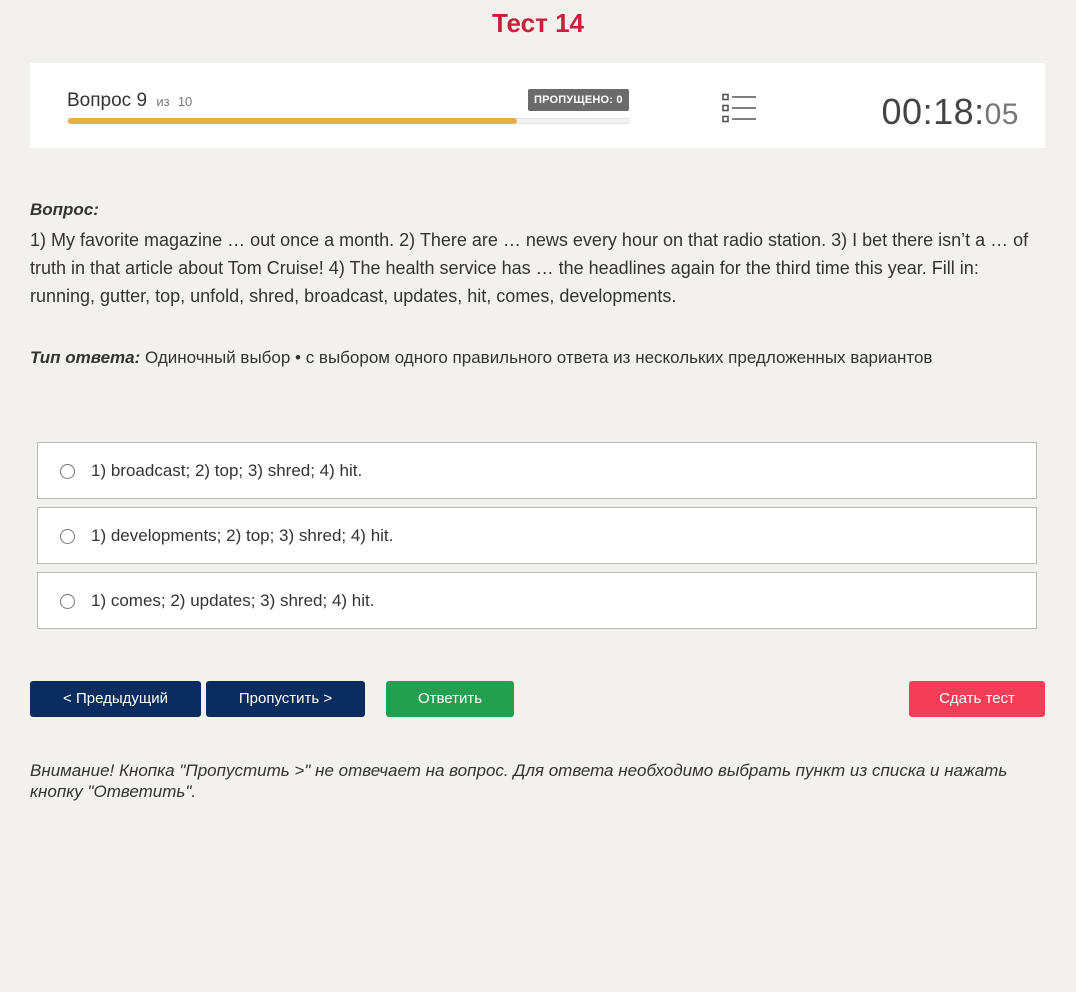 Image resolution: width=1076 pixels, height=992 pixels. I want to click on question-label: Вопрос, so click(99, 100).